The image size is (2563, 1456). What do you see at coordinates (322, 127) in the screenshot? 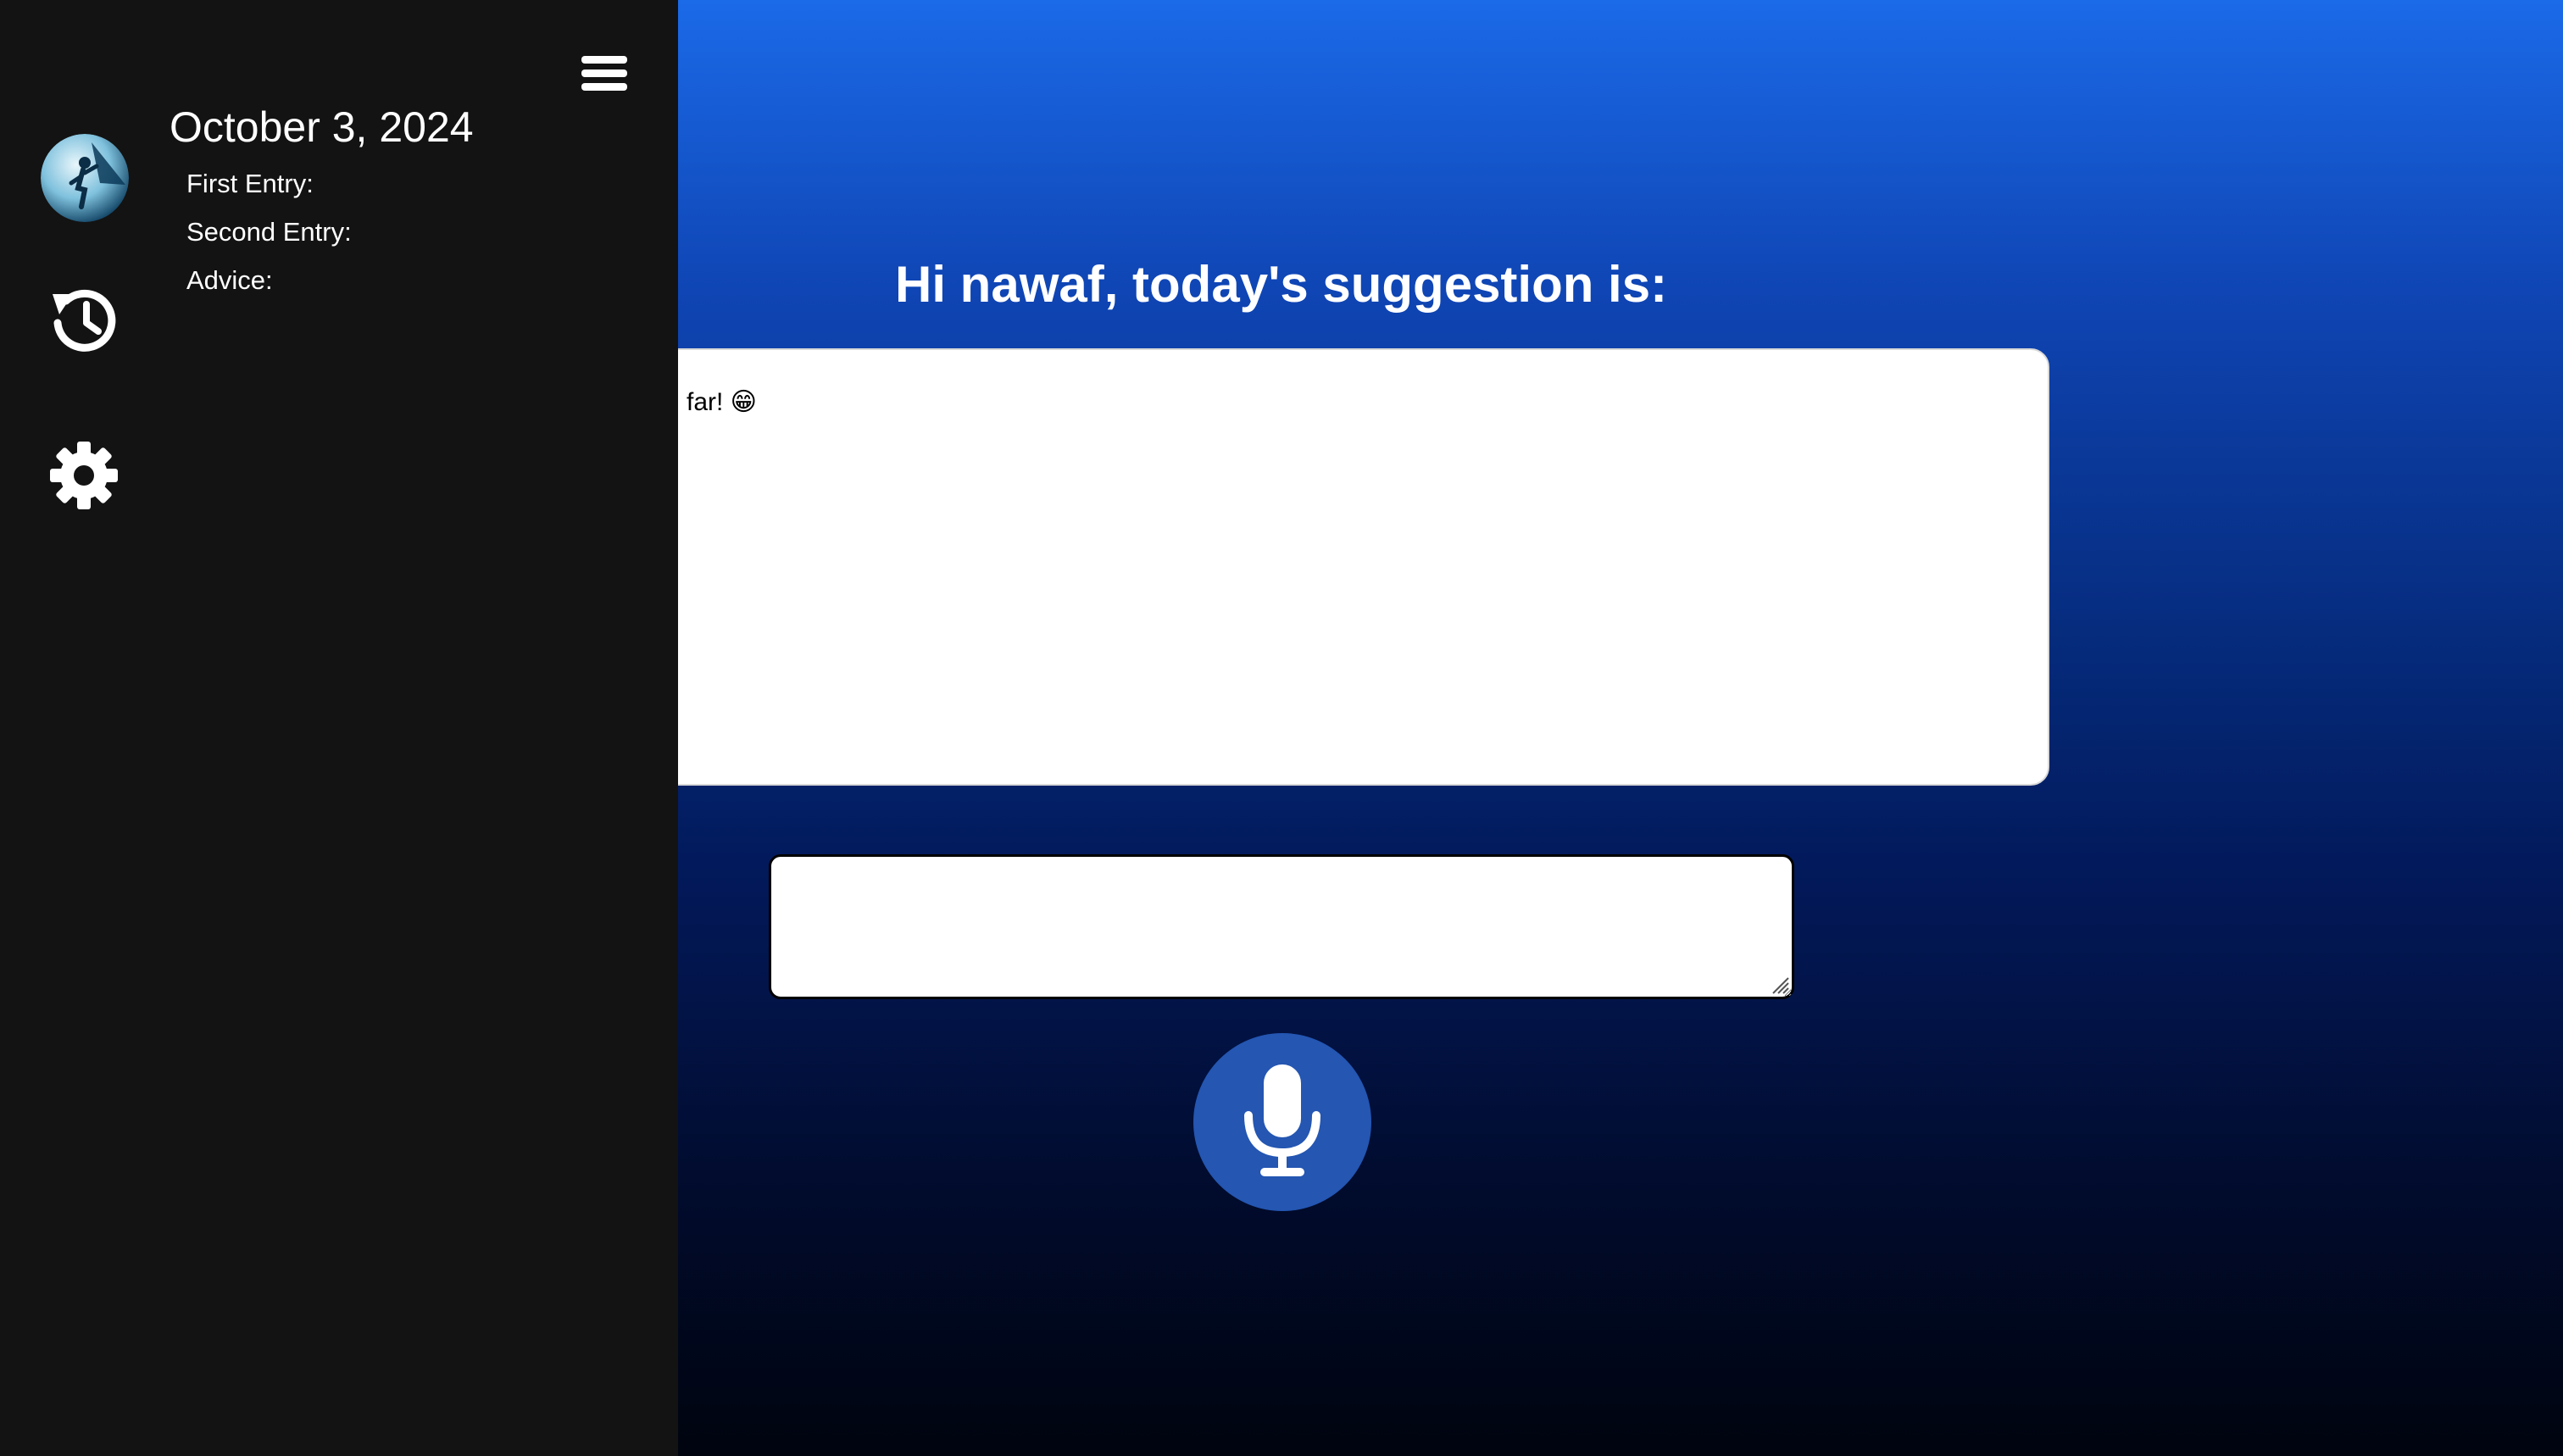
I see `entry-date: October 3, 2024` at bounding box center [322, 127].